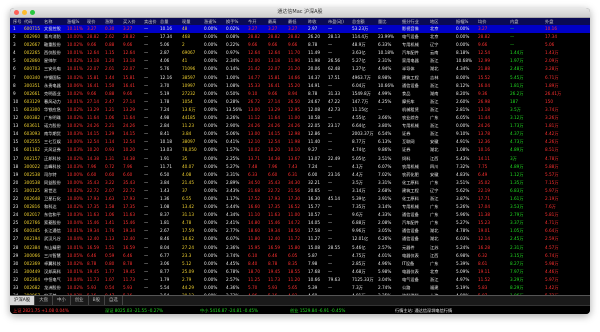 The height and width of the screenshot is (332, 600). What do you see at coordinates (358, 21) in the screenshot?
I see `column-header: 总金额` at bounding box center [358, 21].